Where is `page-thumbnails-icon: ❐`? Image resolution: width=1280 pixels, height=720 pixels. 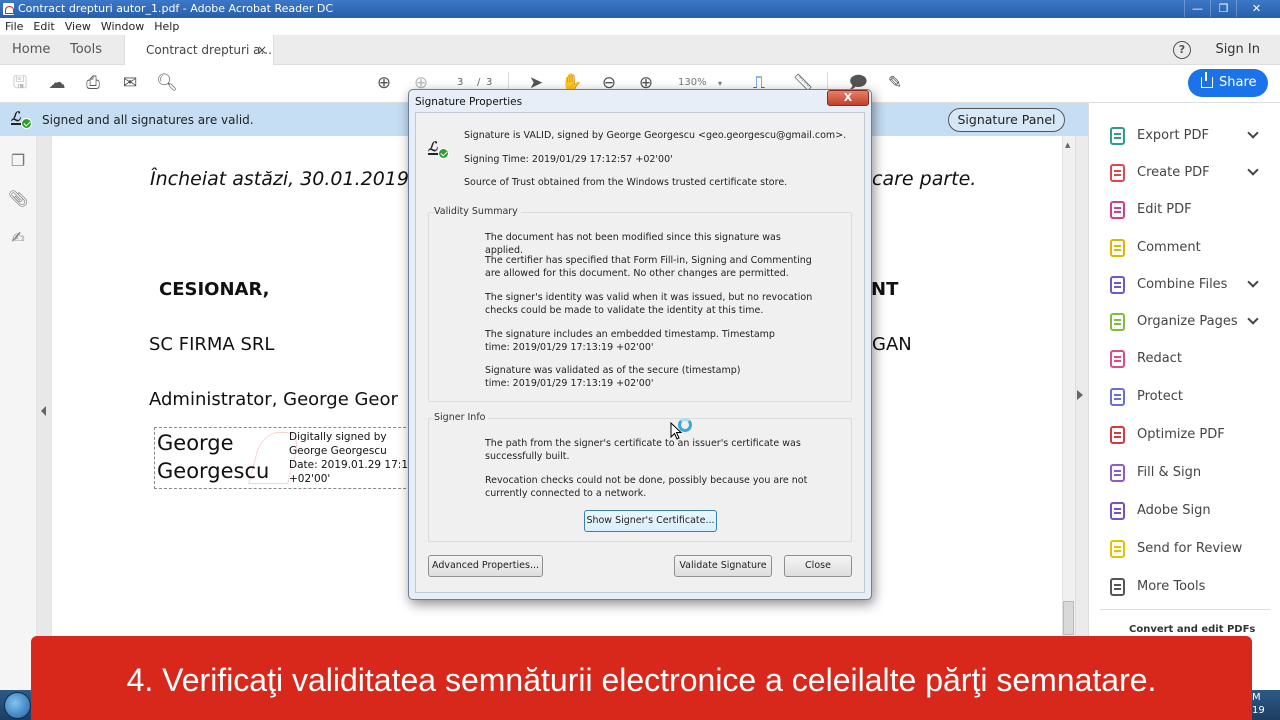
page-thumbnails-icon: ❐ is located at coordinates (18, 161).